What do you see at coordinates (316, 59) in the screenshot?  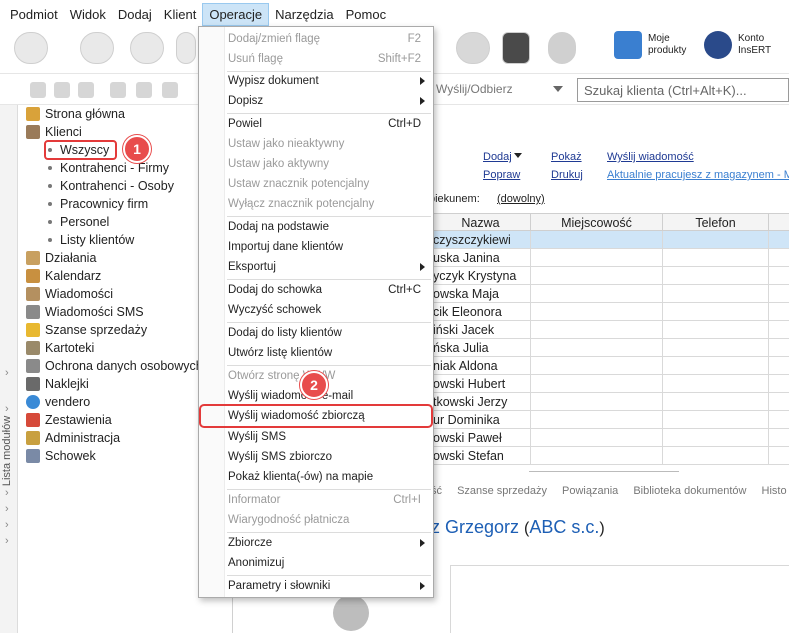 I see `menu-item-remove-flag: Usuń flagę Shift+F2` at bounding box center [316, 59].